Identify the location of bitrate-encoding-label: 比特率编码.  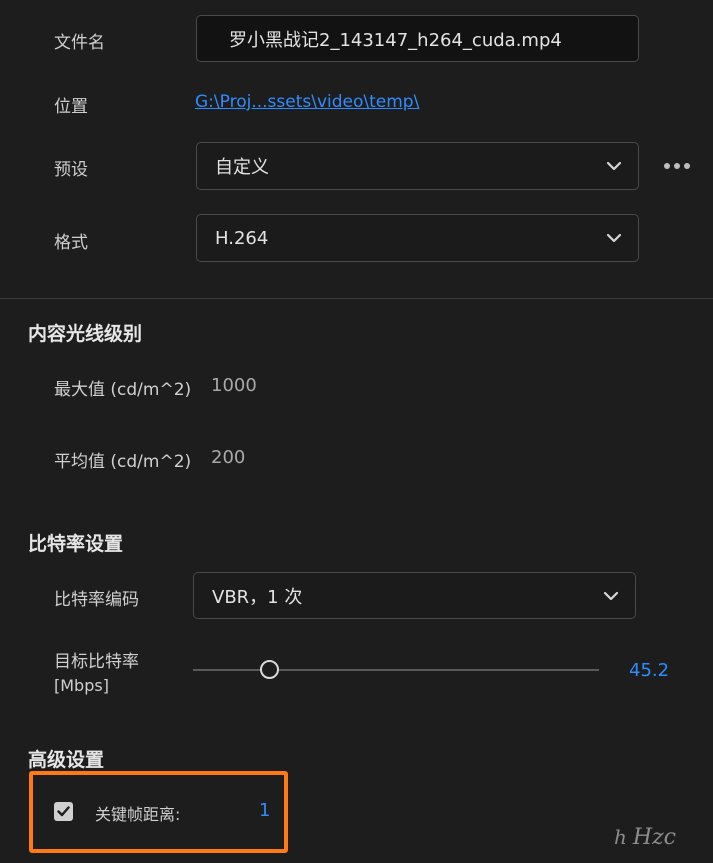
(96, 600).